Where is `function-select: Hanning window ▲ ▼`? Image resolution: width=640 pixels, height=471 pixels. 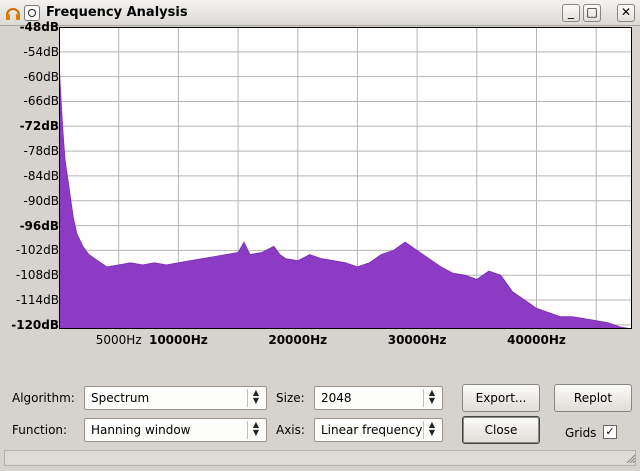
function-select: Hanning window ▲ ▼ is located at coordinates (175, 430).